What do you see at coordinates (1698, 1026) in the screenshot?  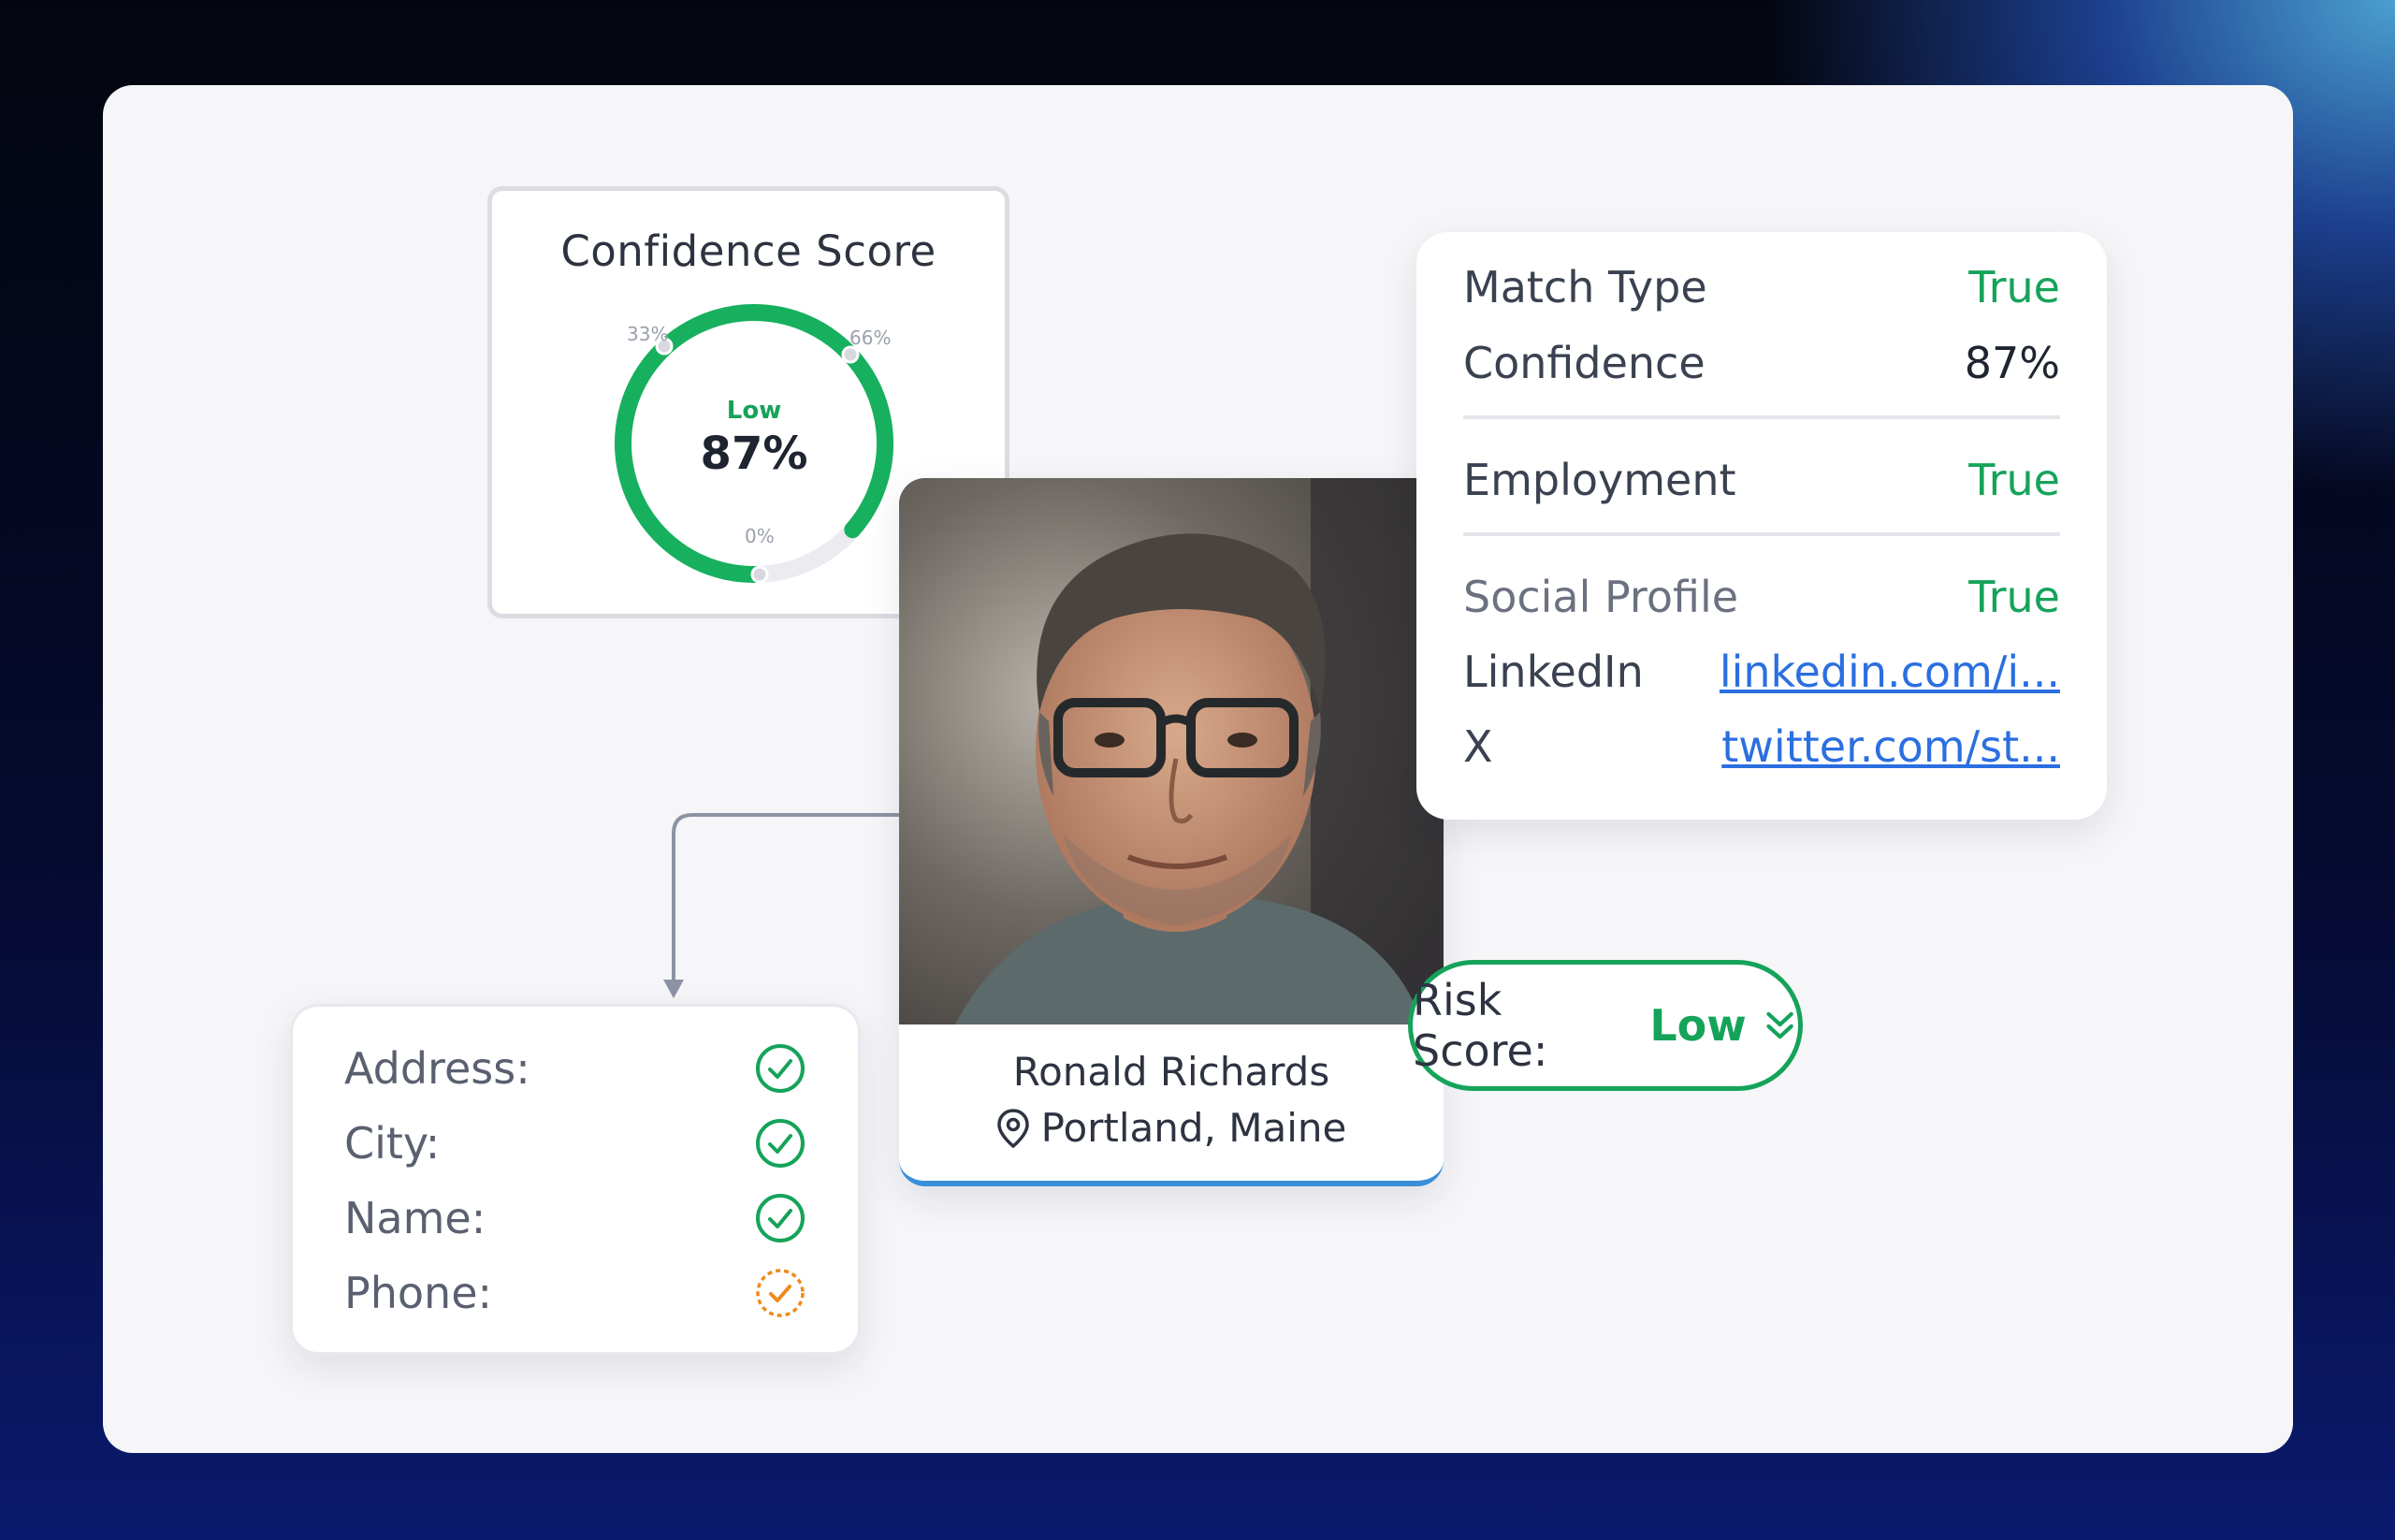 I see `risk-score-value: Low` at bounding box center [1698, 1026].